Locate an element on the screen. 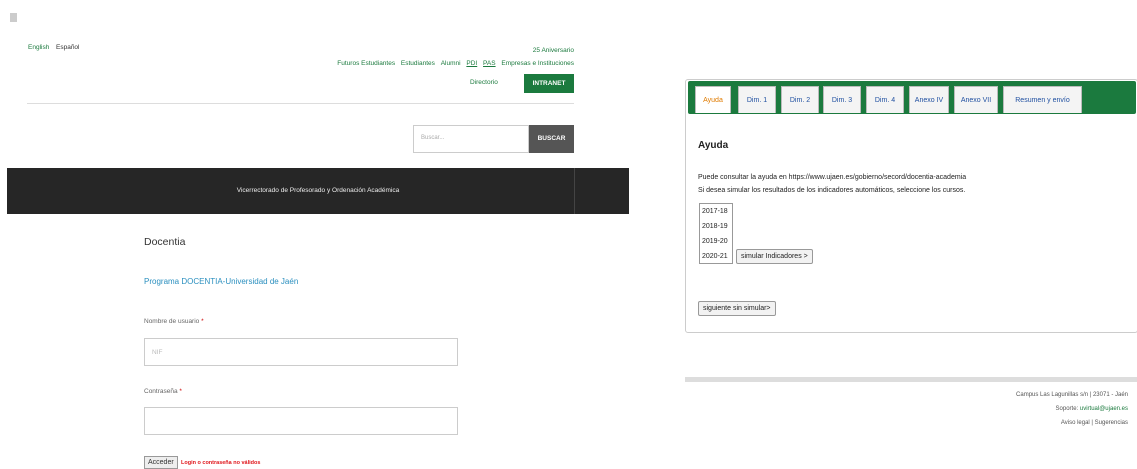  tab-dim4: Dim. 4 is located at coordinates (885, 99).